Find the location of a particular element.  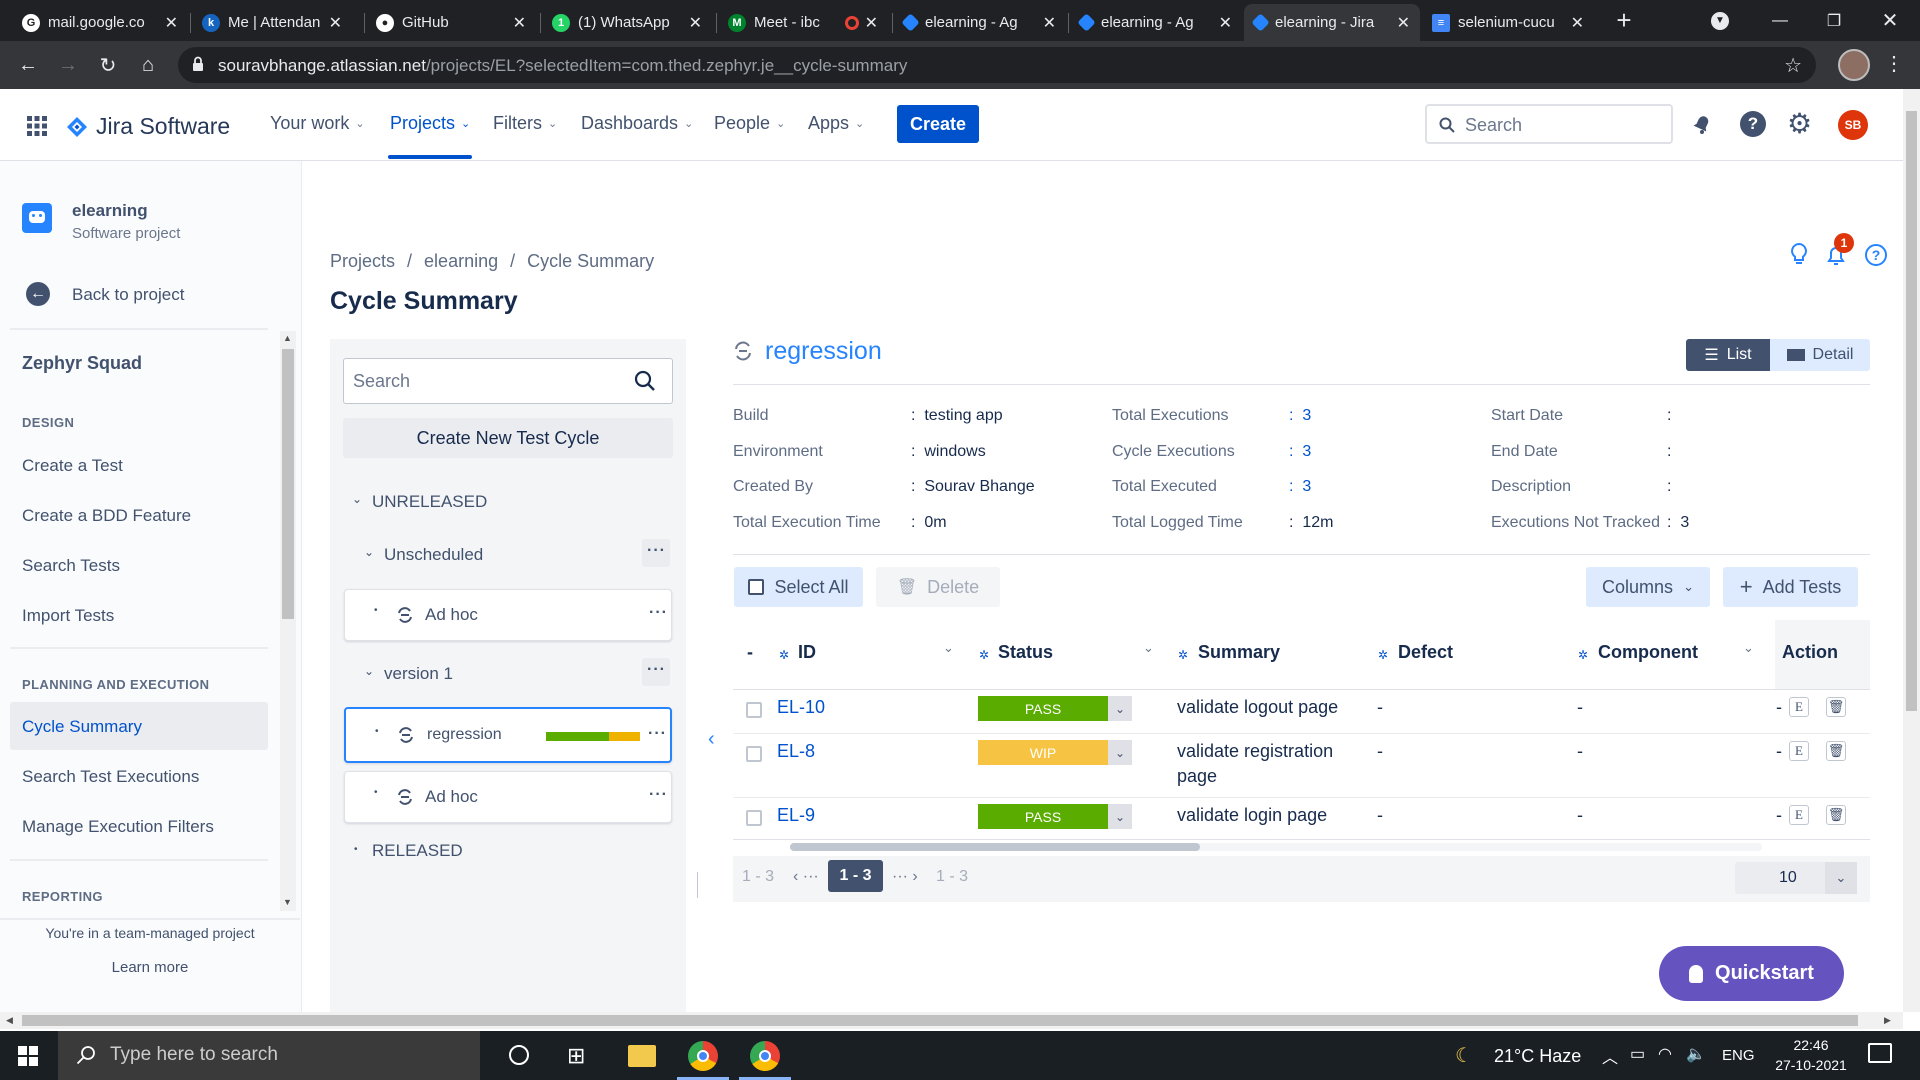

table-scrollbar-thumb is located at coordinates (995, 847).